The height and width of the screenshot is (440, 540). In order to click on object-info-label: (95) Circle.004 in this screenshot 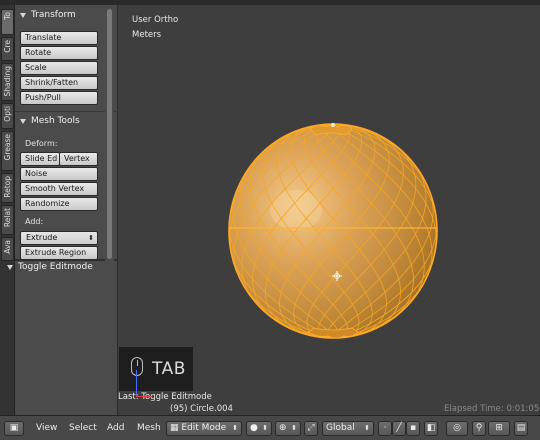, I will do `click(201, 409)`.